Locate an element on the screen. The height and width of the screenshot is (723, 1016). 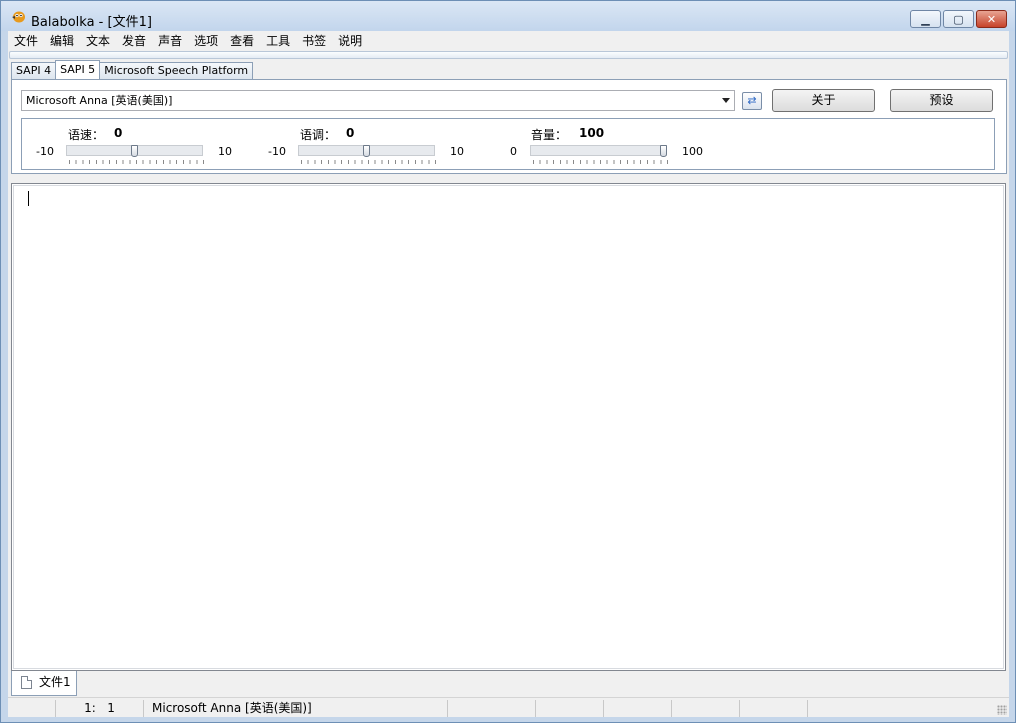
document-icon is located at coordinates (26, 682).